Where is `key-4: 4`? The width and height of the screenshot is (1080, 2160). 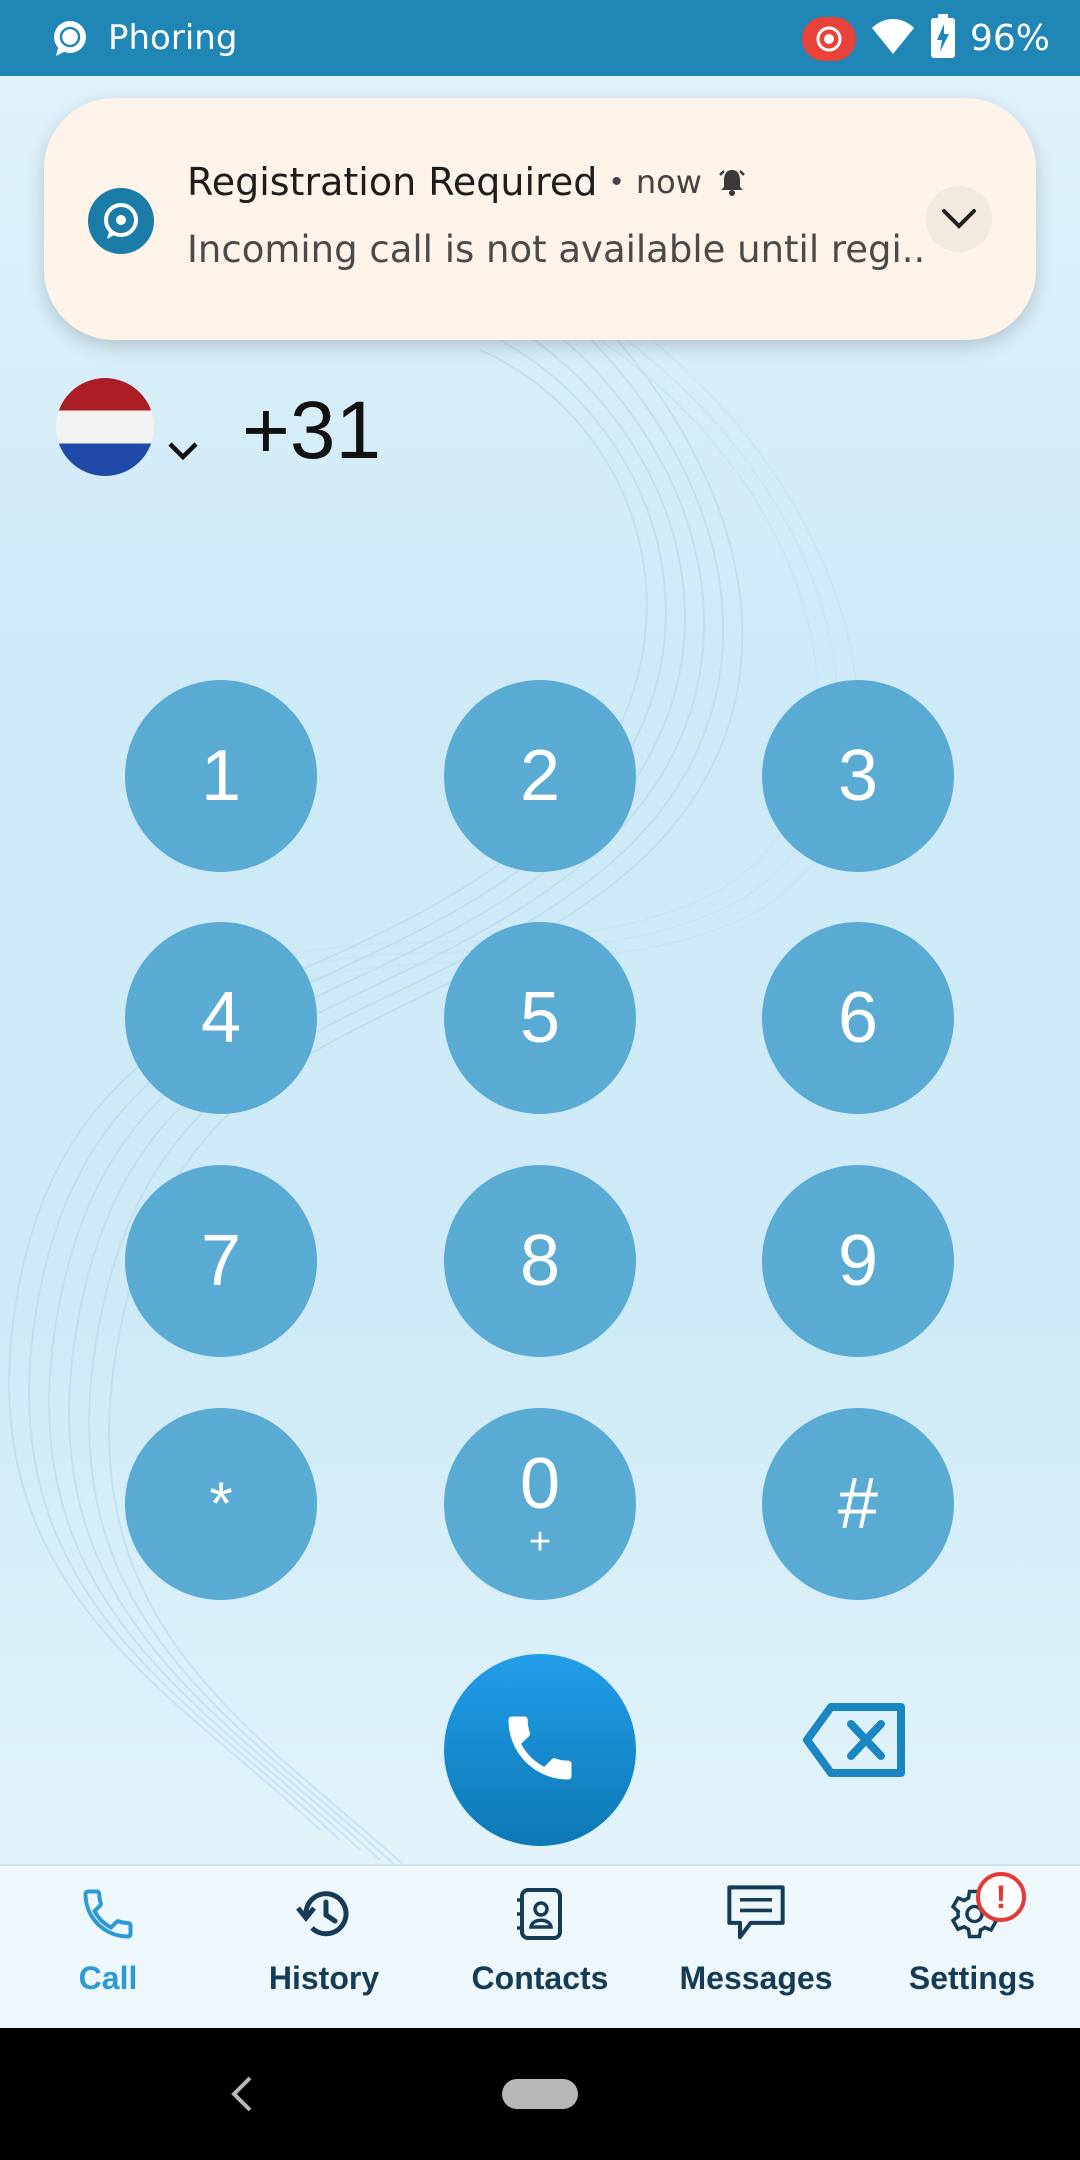 key-4: 4 is located at coordinates (221, 1018).